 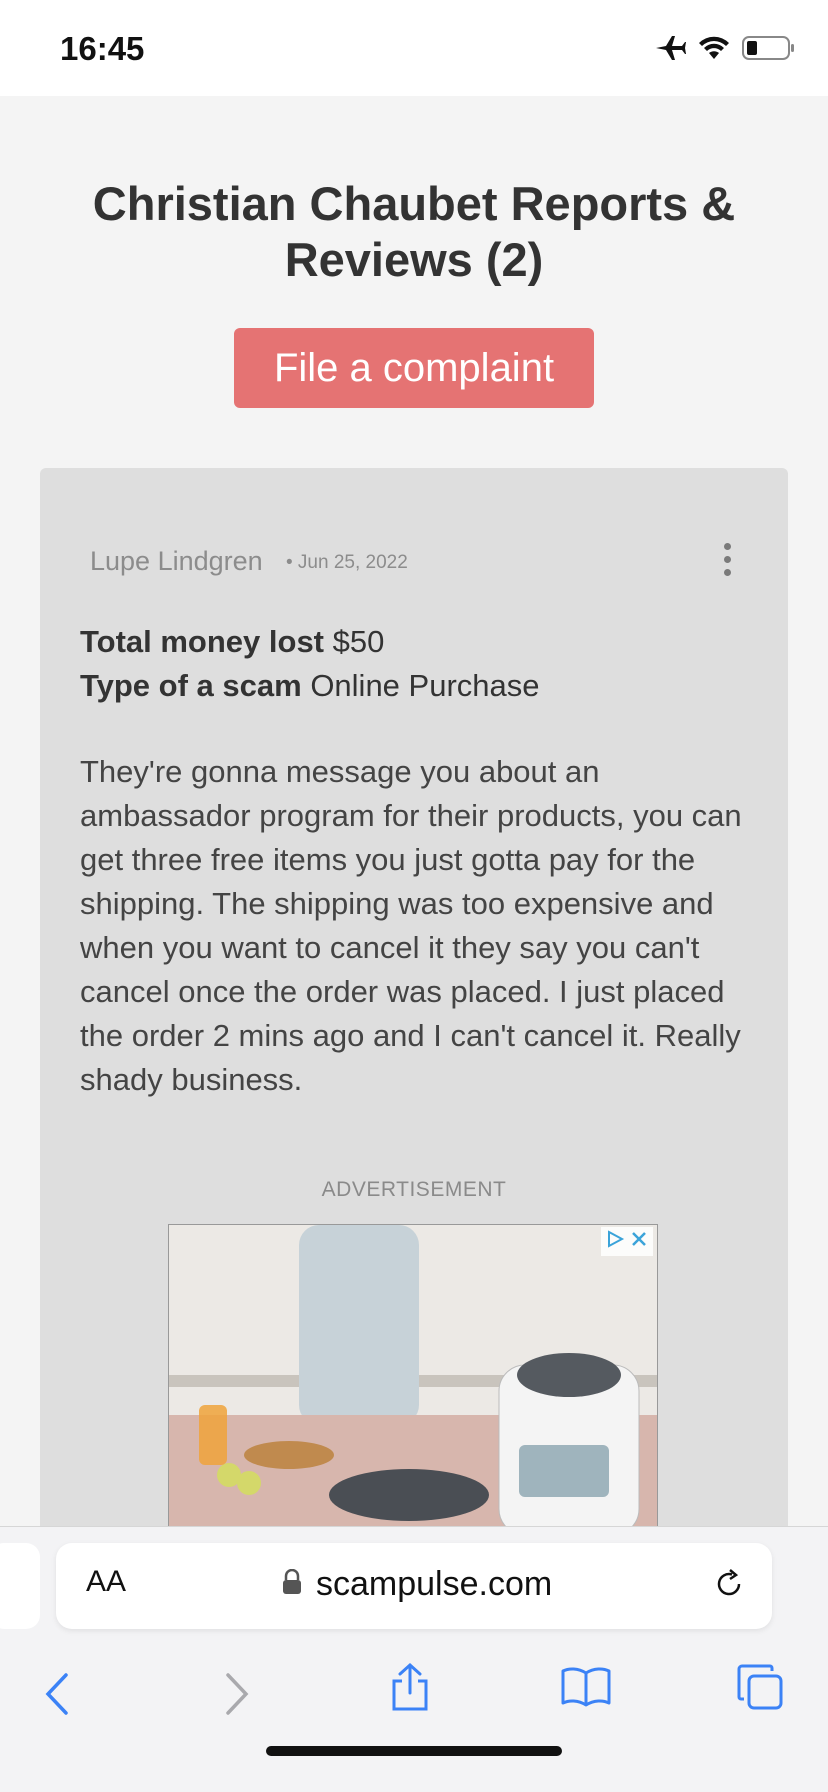 I want to click on url-display: scampulse.com, so click(x=417, y=1584).